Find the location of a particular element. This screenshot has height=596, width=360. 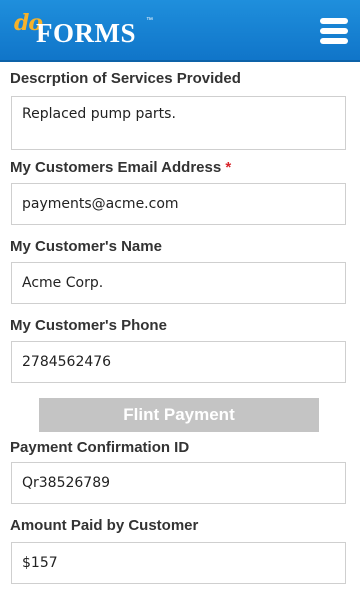

logo-trademark: ™ is located at coordinates (149, 20).